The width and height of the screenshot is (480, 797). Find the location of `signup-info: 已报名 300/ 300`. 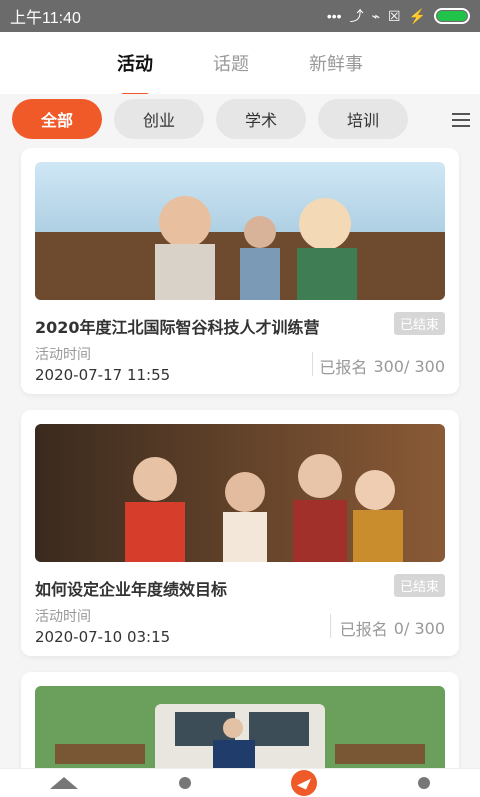

signup-info: 已报名 300/ 300 is located at coordinates (382, 366).